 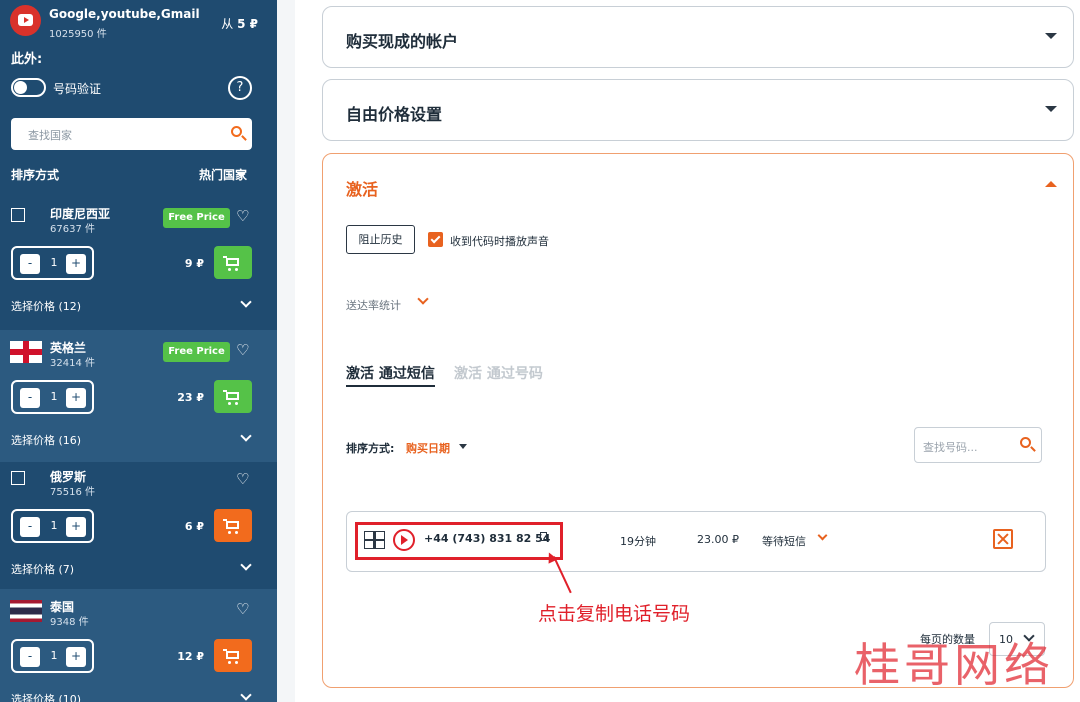 I want to click on country-item-russia: 俄罗斯 75516 件 ♡ - 1 + 6 ₽ 选择价格 (7), so click(x=138, y=525).